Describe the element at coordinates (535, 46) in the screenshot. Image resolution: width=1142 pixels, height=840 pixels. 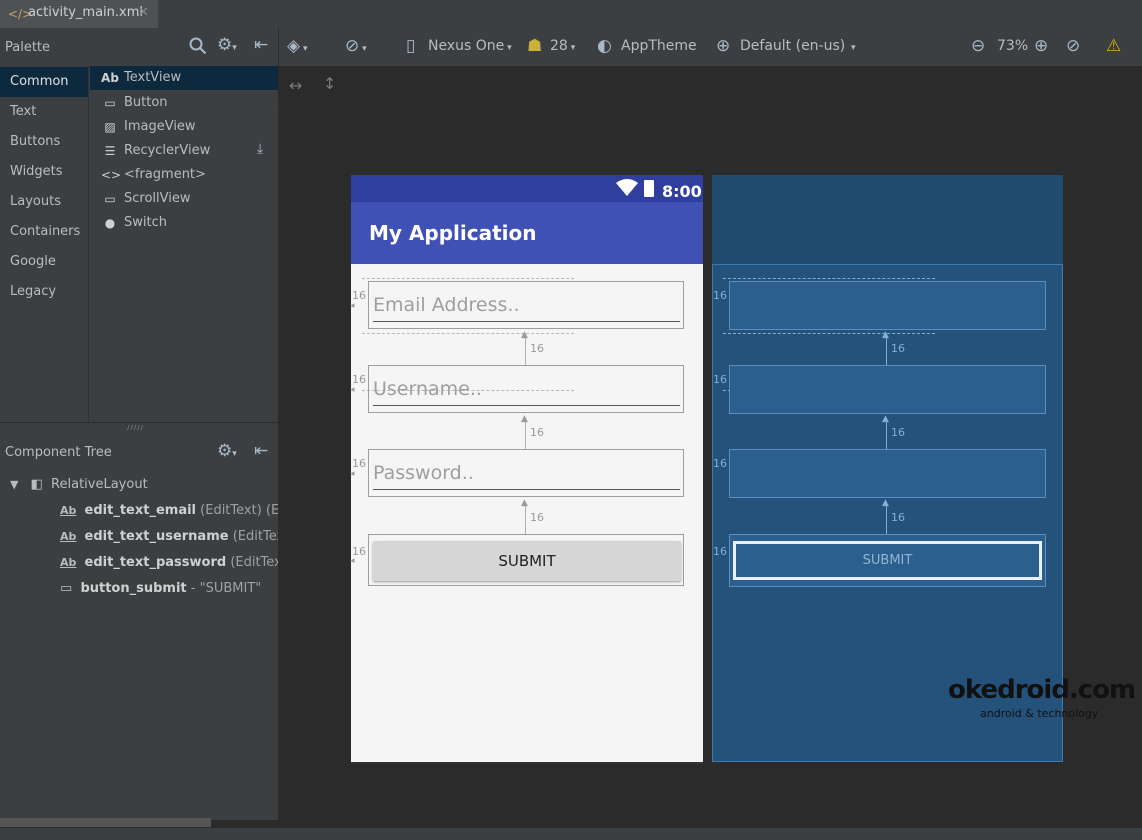
I see `android-icon: ☗` at that location.